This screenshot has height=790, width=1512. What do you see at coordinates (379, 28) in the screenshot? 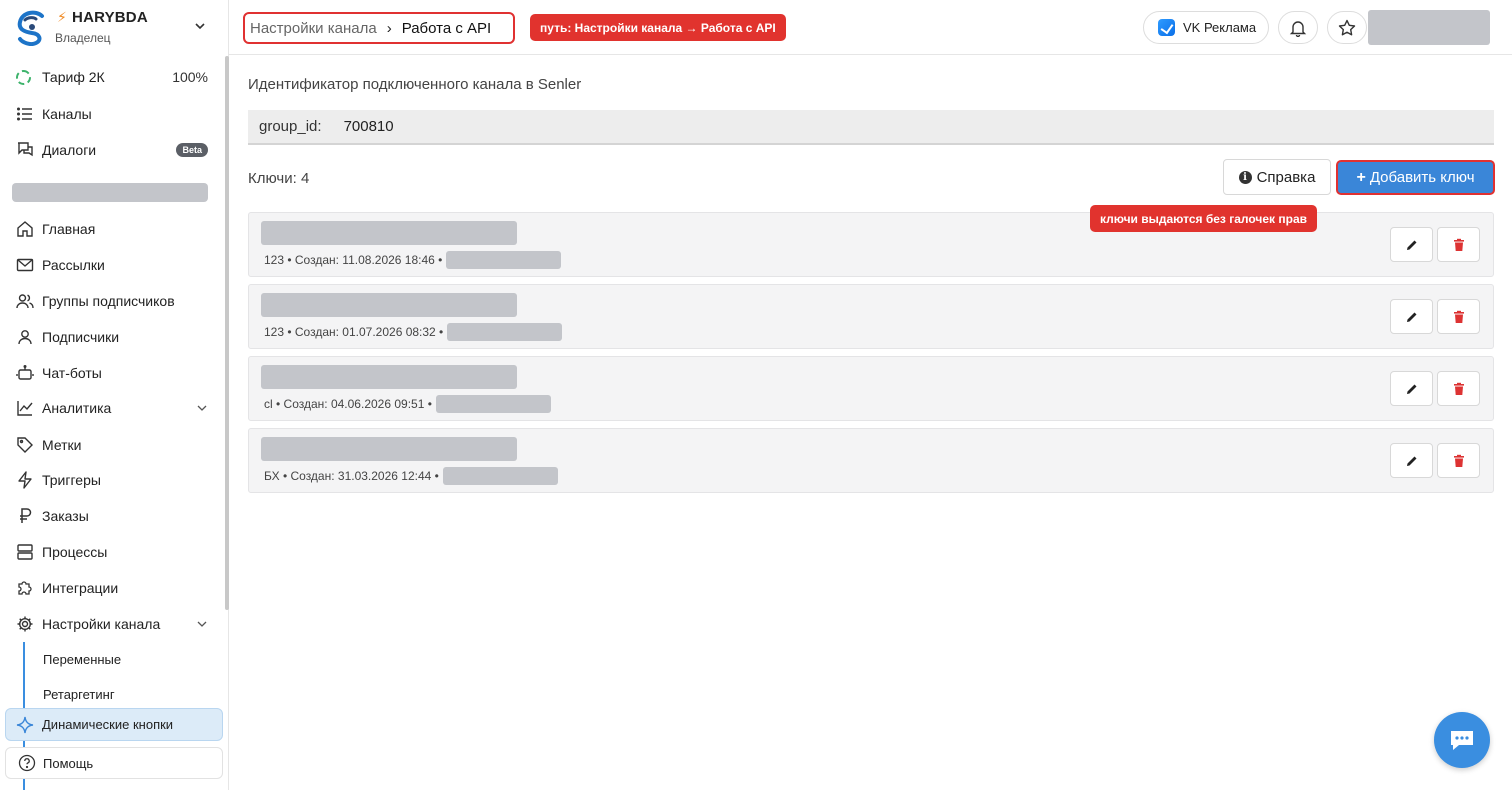
I see `breadcrumb: Настройки канала › Работа с API` at bounding box center [379, 28].